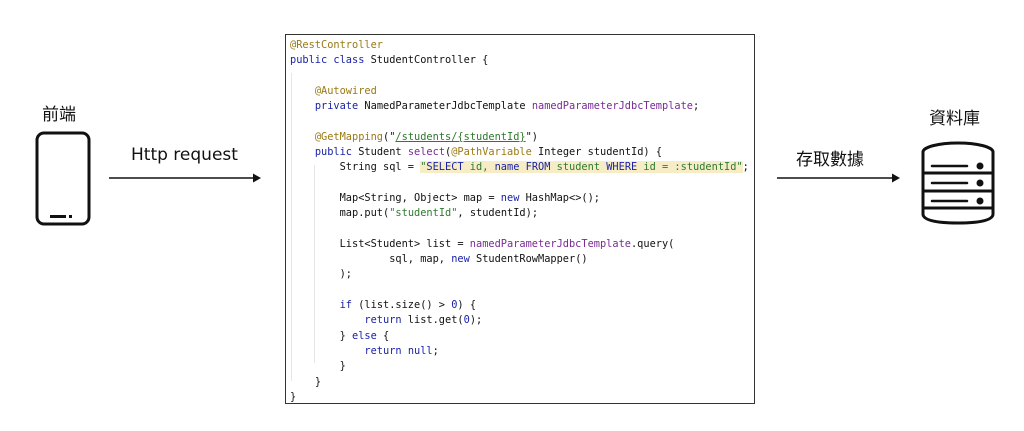 The width and height of the screenshot is (1024, 431). Describe the element at coordinates (838, 178) in the screenshot. I see `db-access-arrow` at that location.